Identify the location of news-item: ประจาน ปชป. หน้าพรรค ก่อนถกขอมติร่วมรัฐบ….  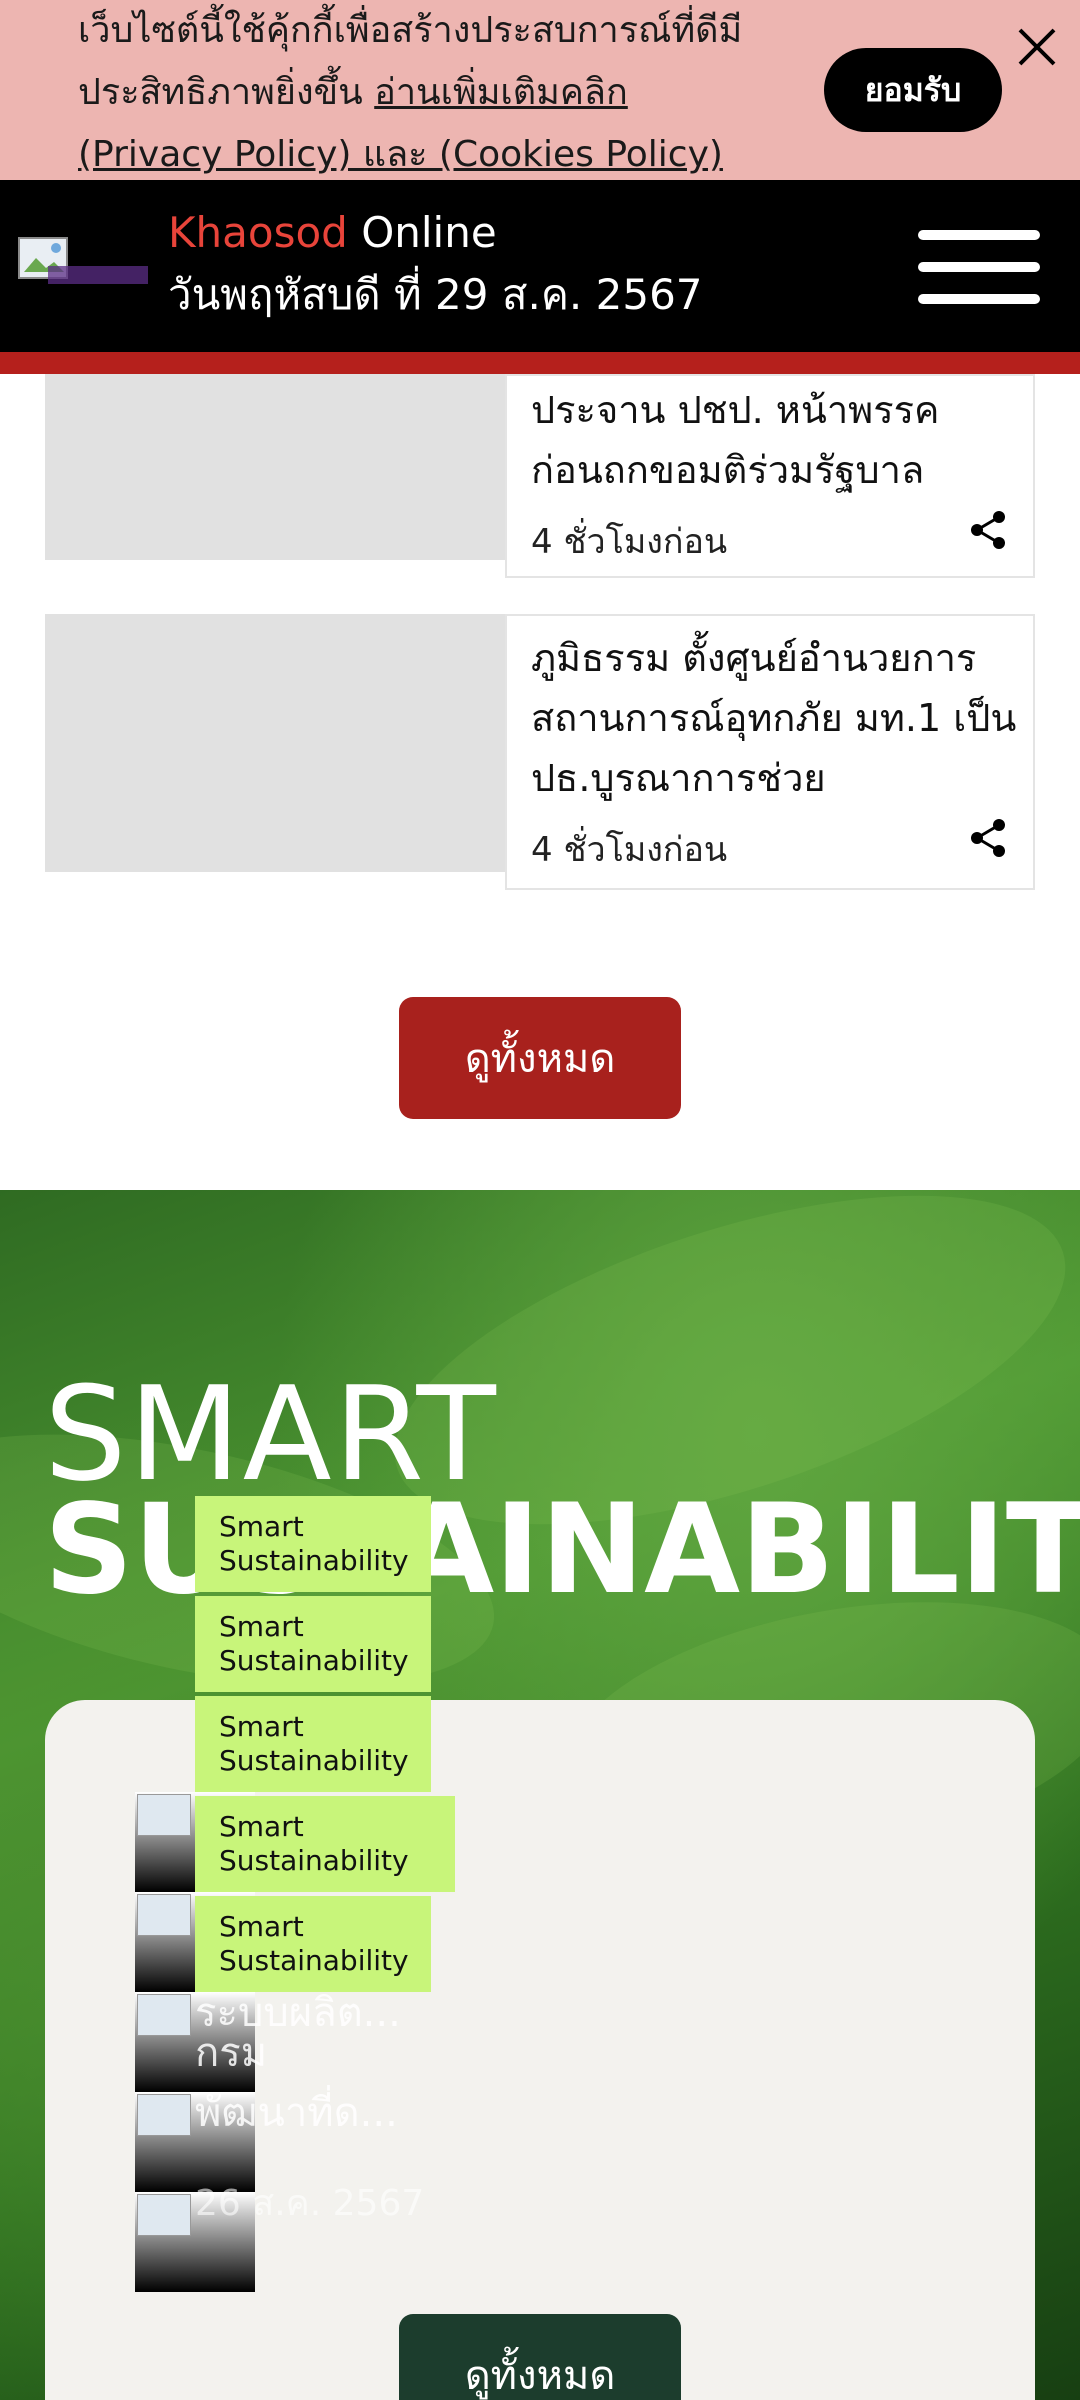
(540, 476).